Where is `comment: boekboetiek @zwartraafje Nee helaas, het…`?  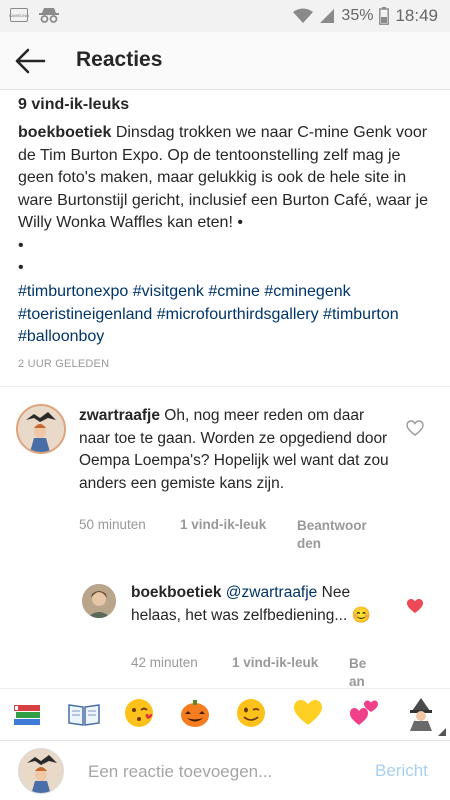 comment: boekboetiek @zwartraafje Nee helaas, het… is located at coordinates (265, 604).